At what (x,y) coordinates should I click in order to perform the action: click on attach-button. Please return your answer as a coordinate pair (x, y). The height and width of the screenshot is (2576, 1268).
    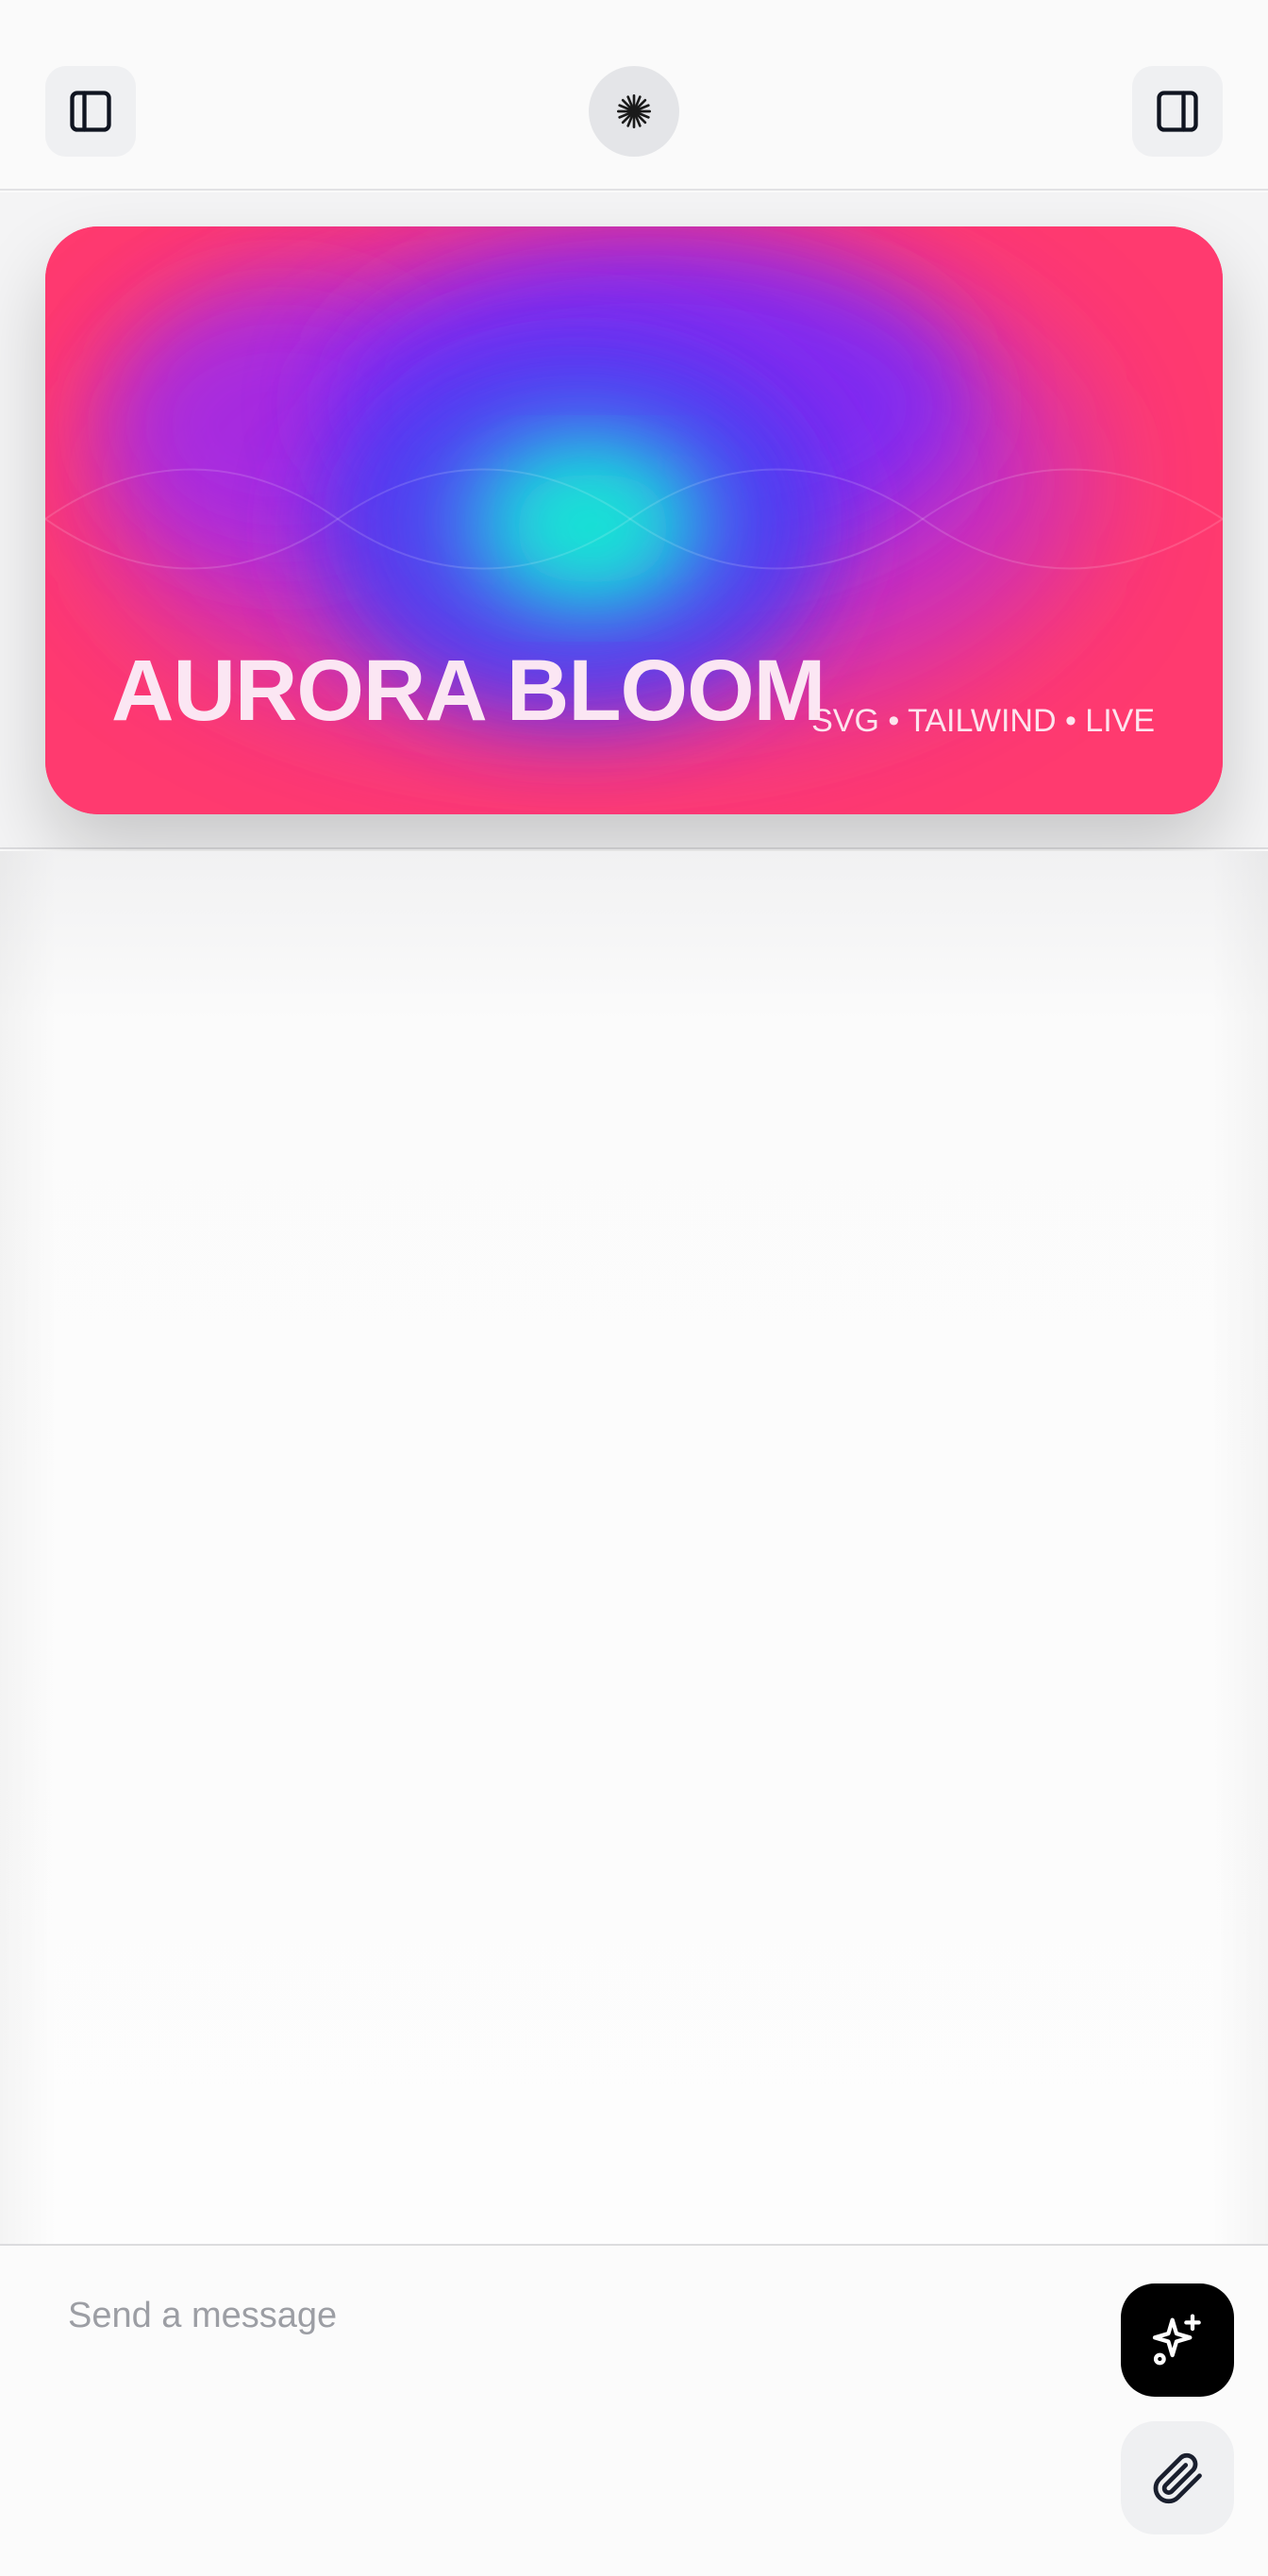
    Looking at the image, I should click on (1178, 2477).